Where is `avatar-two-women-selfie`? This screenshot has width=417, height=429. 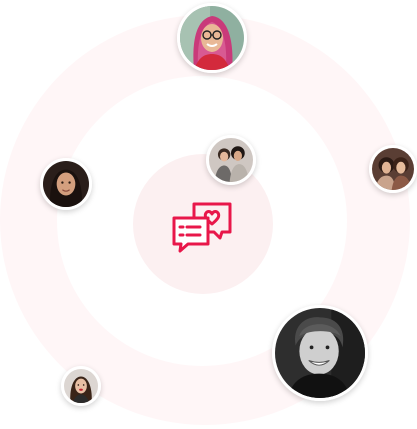
avatar-two-women-selfie is located at coordinates (231, 160).